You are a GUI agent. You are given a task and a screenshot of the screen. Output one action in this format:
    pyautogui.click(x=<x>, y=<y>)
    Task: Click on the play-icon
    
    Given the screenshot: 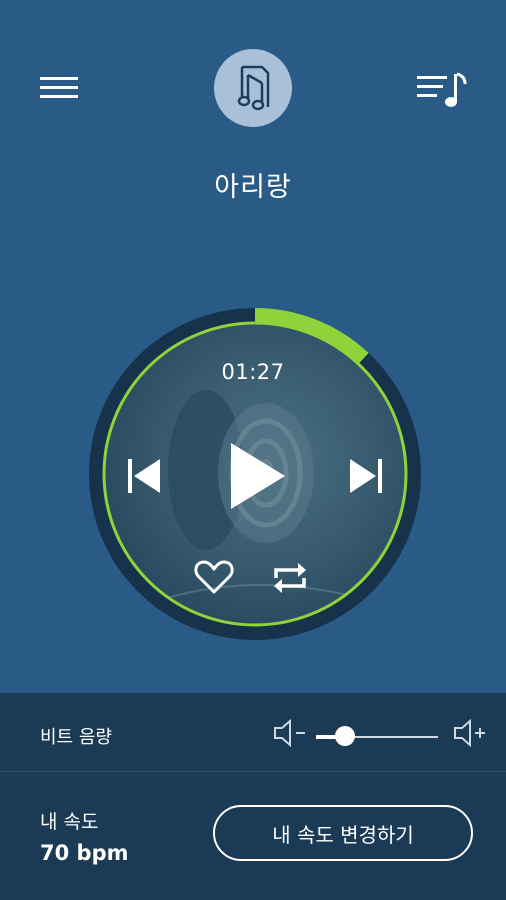 What is the action you would take?
    pyautogui.click(x=258, y=476)
    